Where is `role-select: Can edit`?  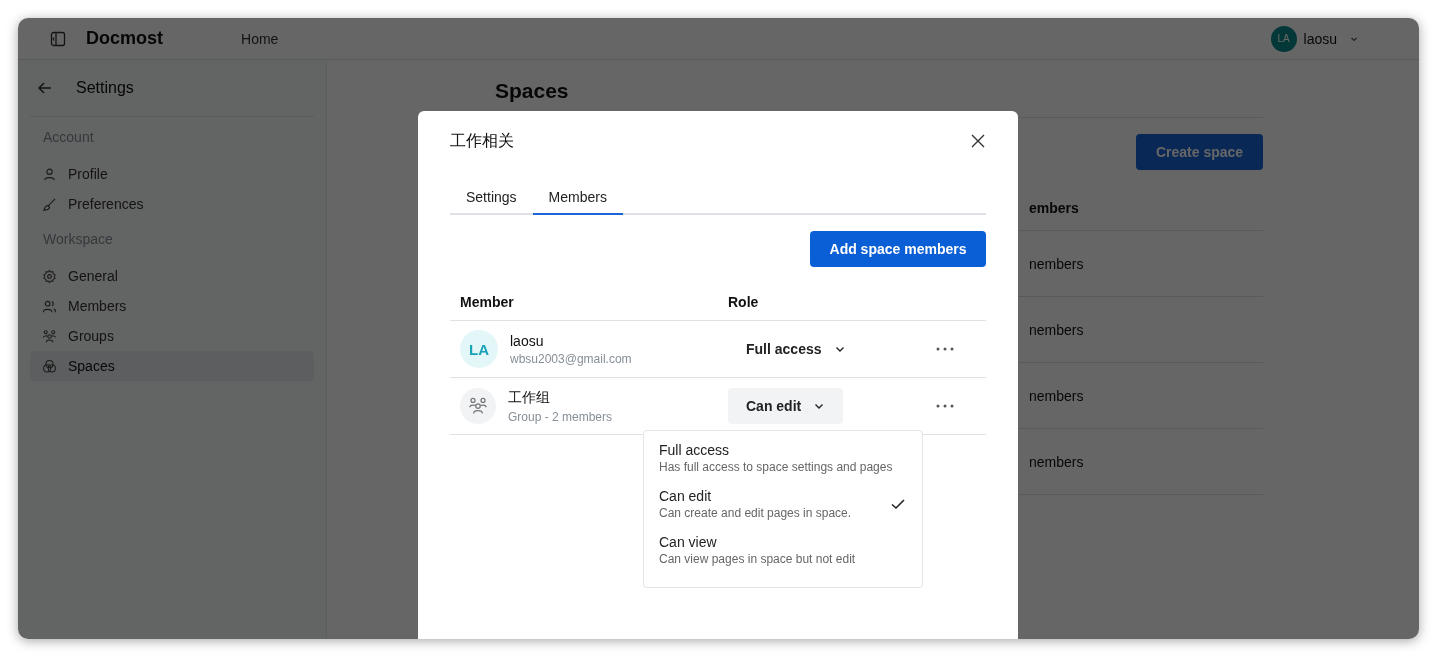 role-select: Can edit is located at coordinates (786, 406).